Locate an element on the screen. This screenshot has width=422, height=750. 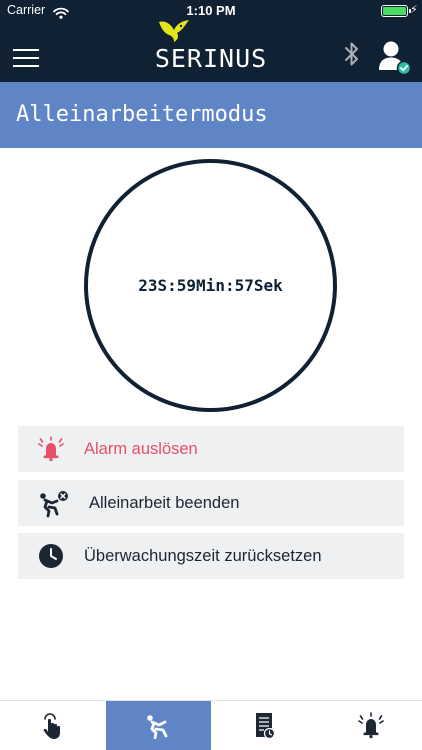
charging-bolt-icon: ⚡ is located at coordinates (414, 9).